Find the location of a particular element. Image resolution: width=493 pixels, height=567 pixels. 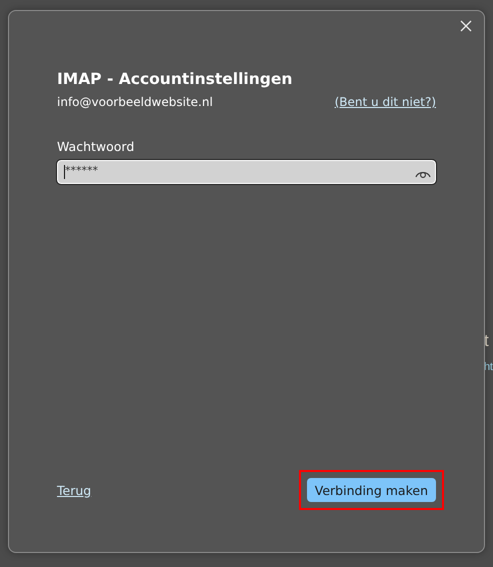

close-icon is located at coordinates (466, 26).